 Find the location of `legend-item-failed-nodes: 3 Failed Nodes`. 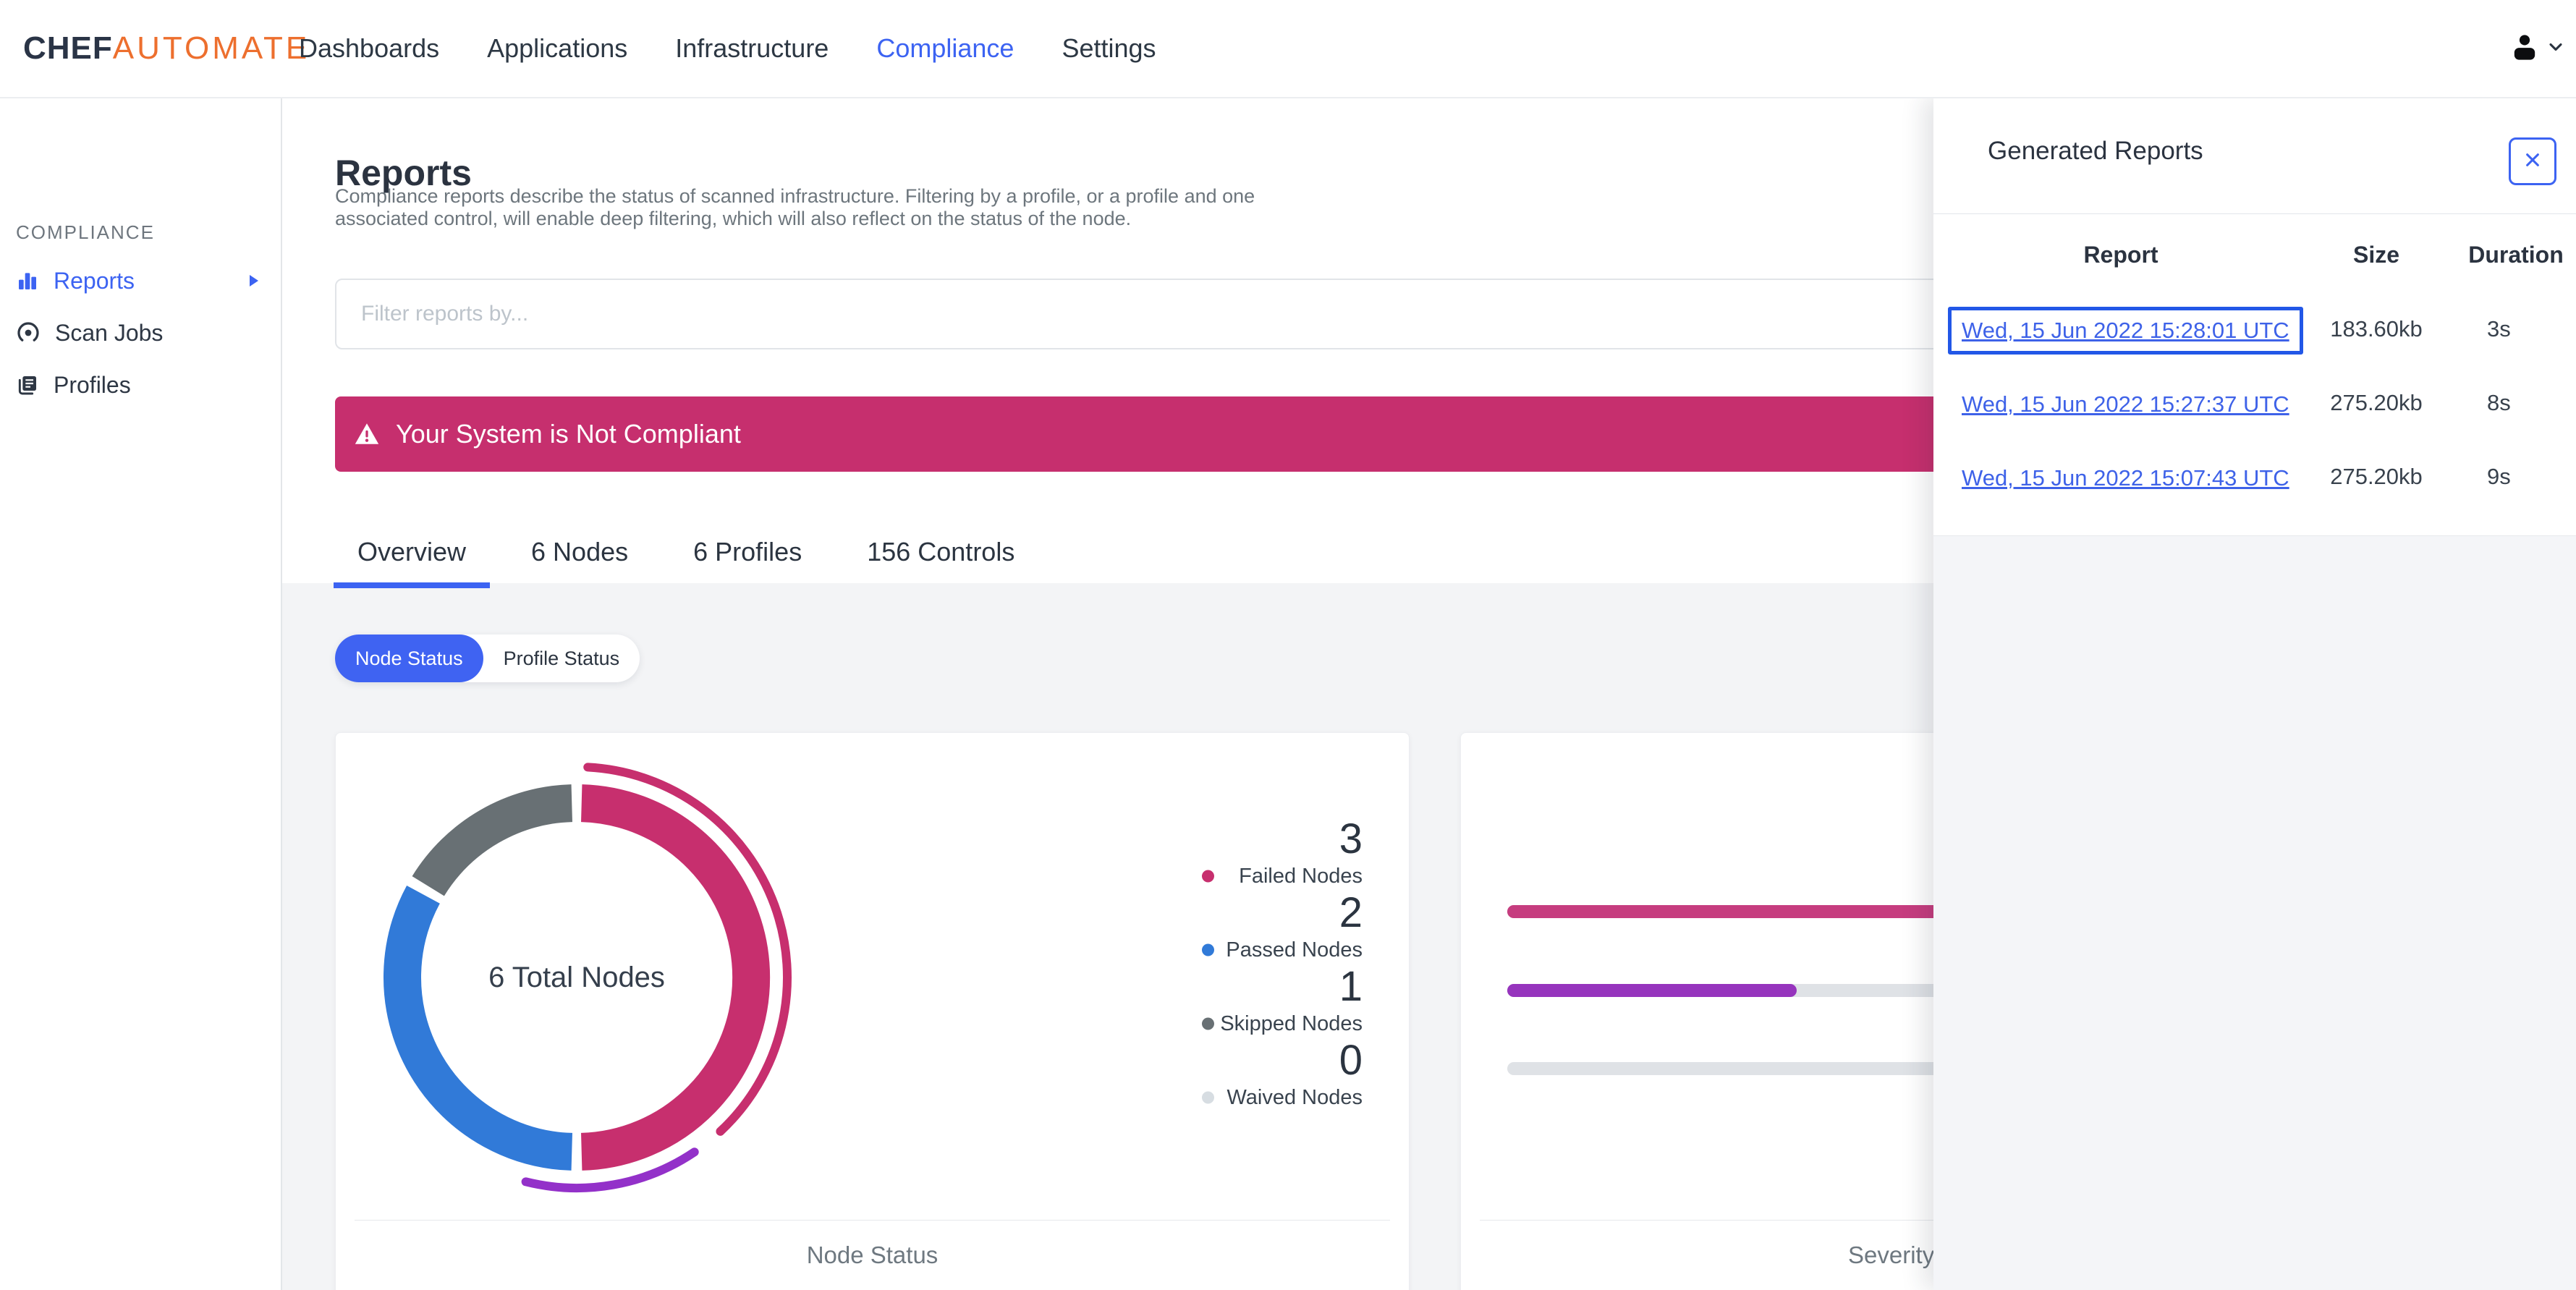

legend-item-failed-nodes: 3 Failed Nodes is located at coordinates (1279, 854).